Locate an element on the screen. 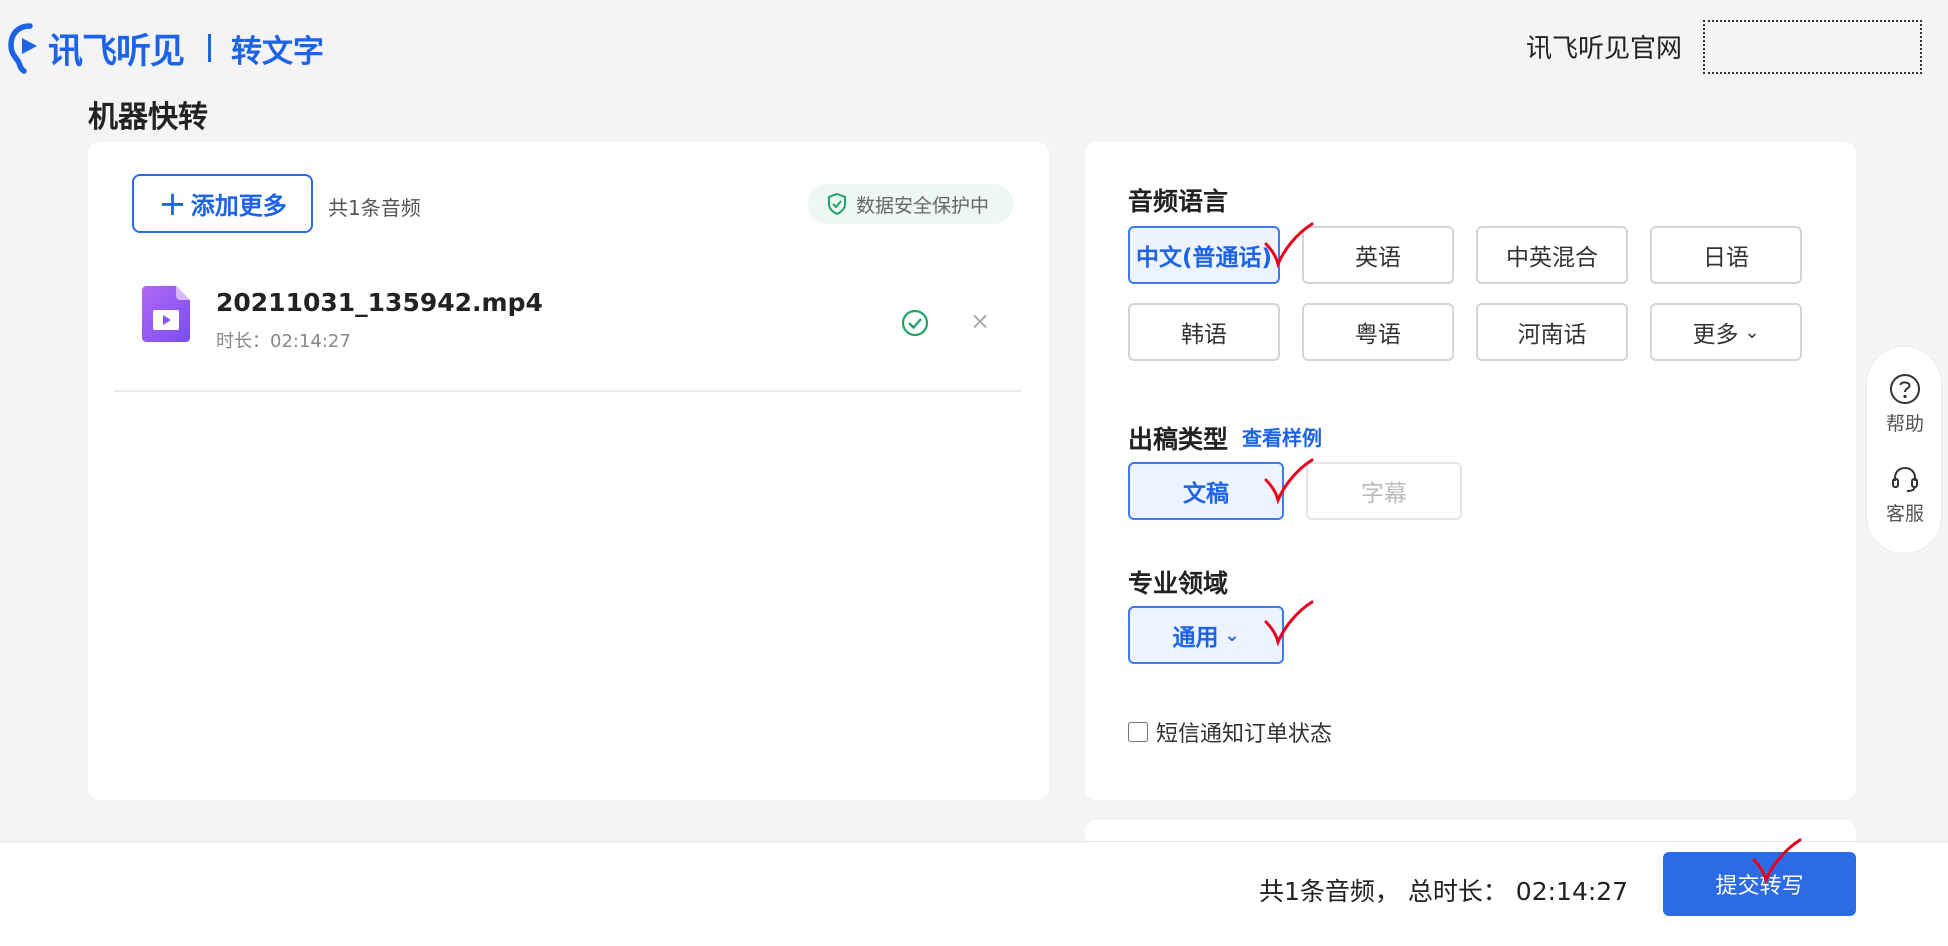 This screenshot has height=946, width=1948. security-badge: 数据安全保护中 is located at coordinates (911, 204).